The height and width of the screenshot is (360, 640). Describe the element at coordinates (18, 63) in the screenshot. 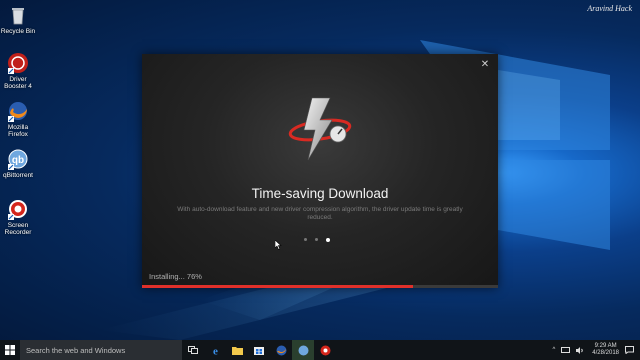

I see `driver-booster-icon` at that location.